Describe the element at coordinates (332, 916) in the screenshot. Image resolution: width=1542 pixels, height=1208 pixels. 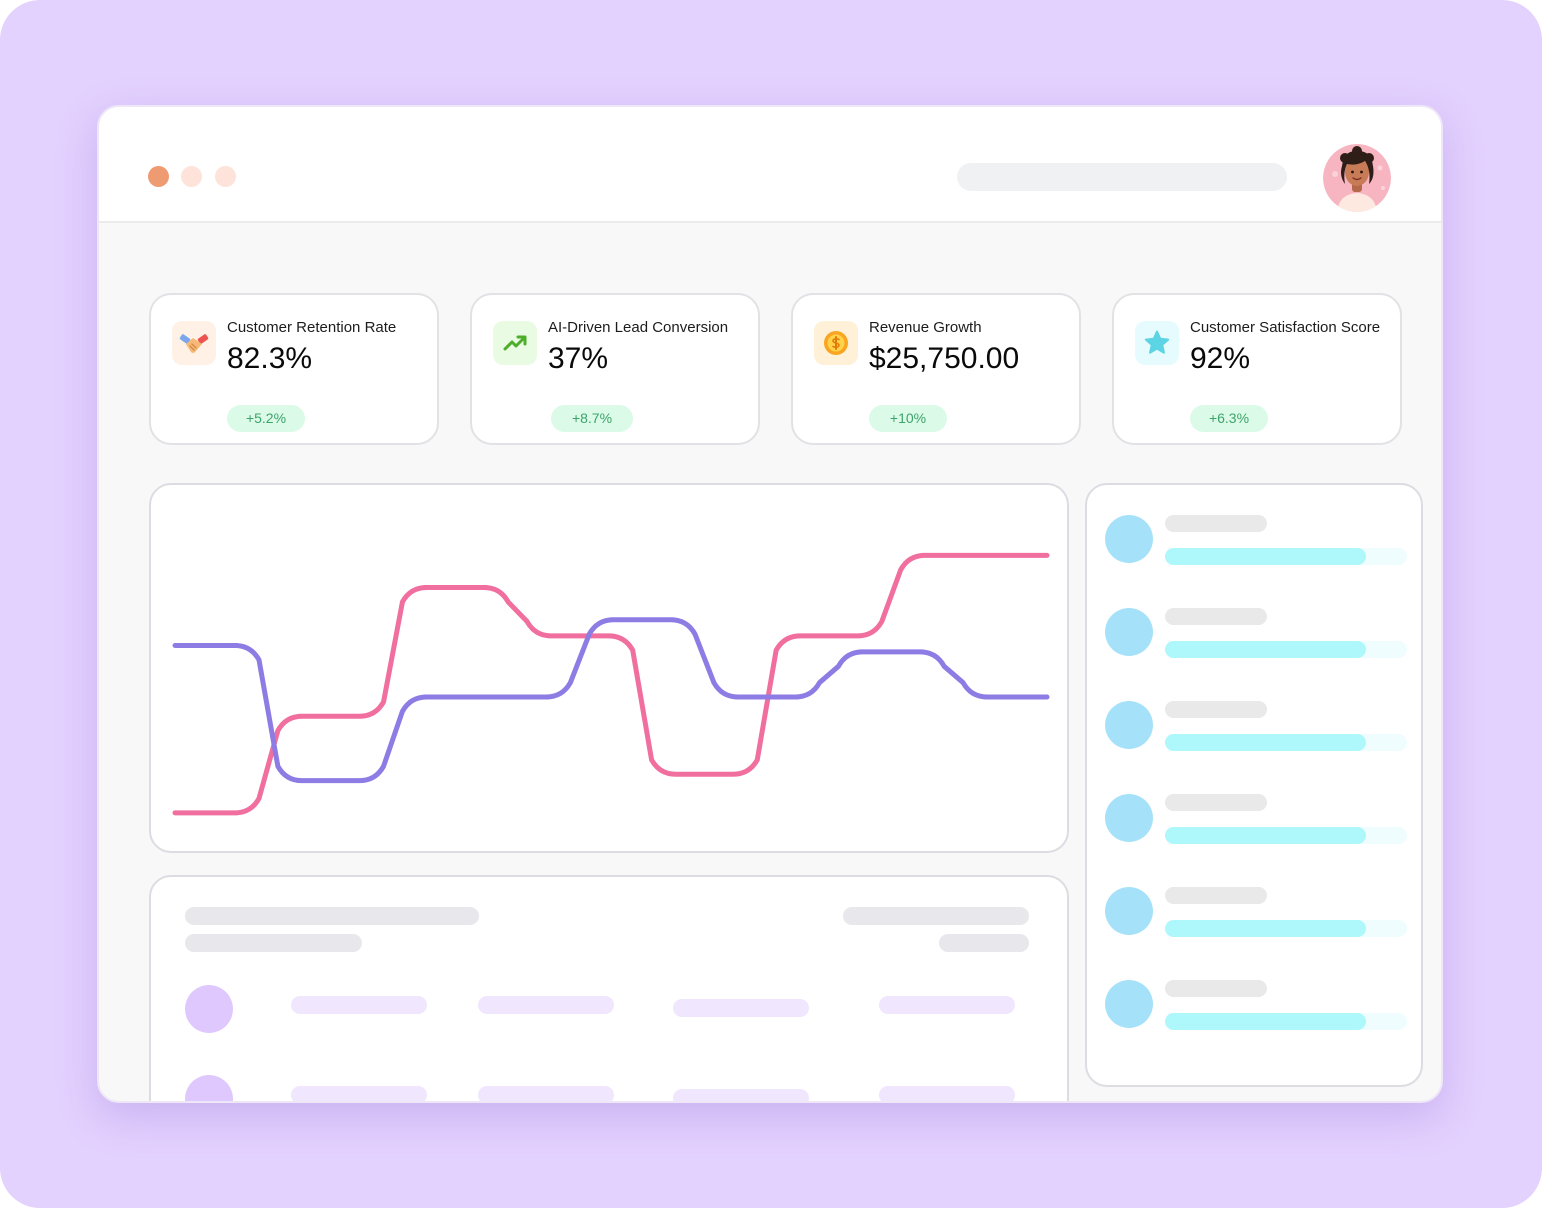
I see `table-title-placeholder` at that location.